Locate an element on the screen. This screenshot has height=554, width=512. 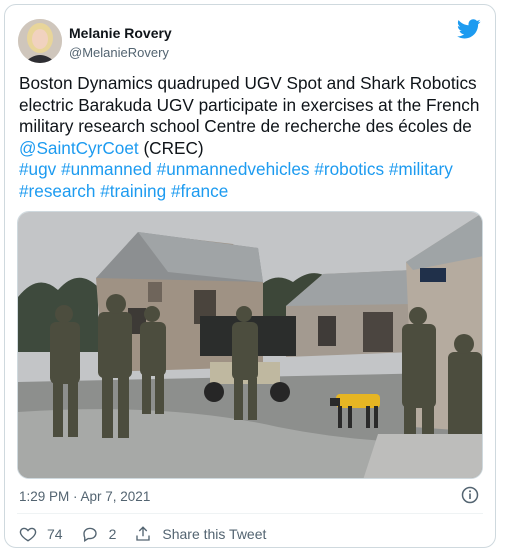
share-icon is located at coordinates (143, 533).